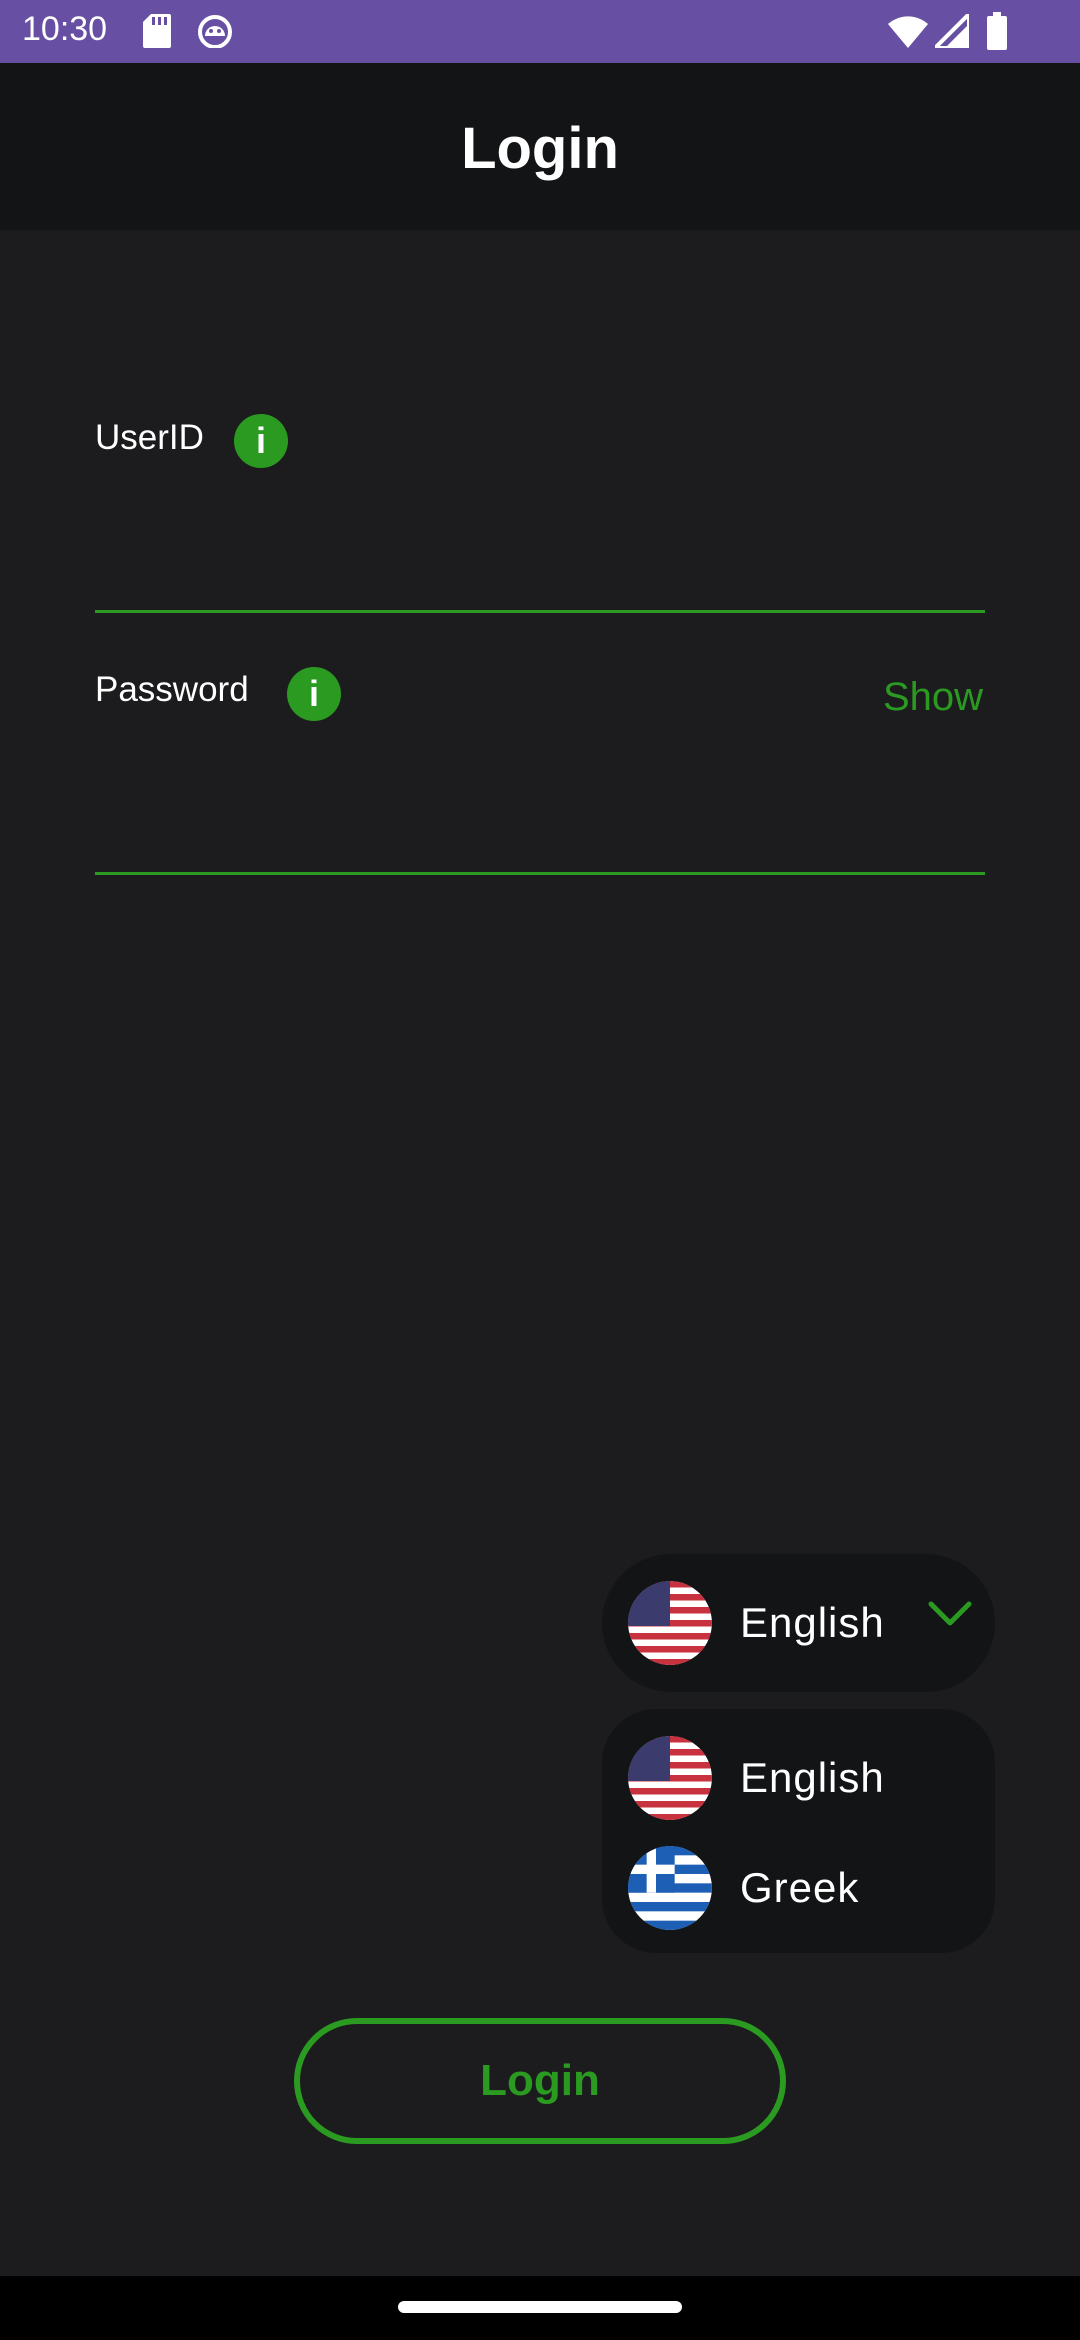 The width and height of the screenshot is (1080, 2340). I want to click on userid-label: UserID, so click(149, 437).